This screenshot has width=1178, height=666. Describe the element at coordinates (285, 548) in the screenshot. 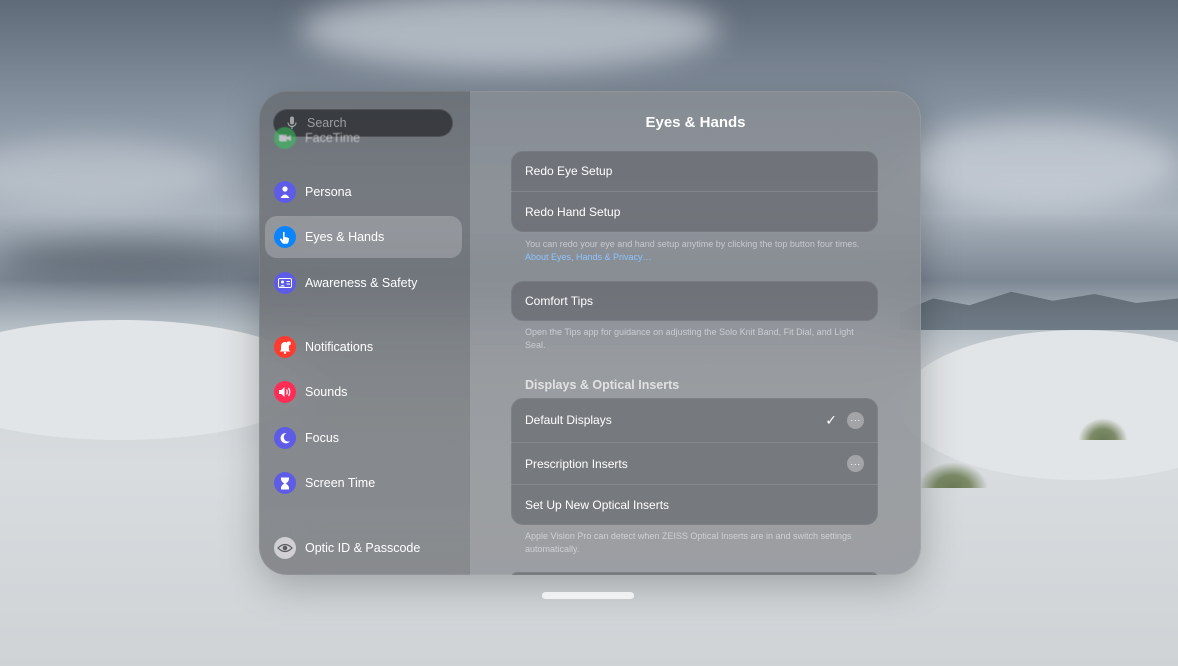

I see `optic-id-icon` at that location.